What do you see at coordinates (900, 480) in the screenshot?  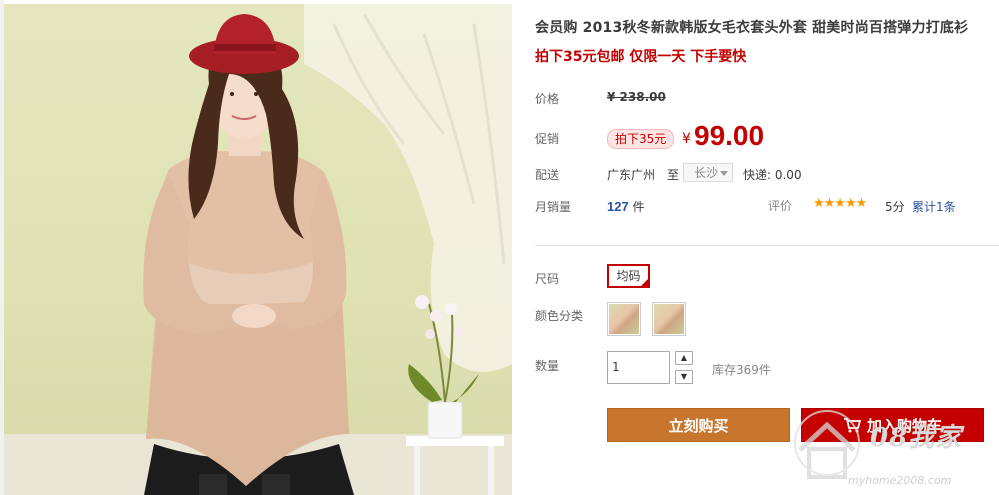 I see `watermark-url: myhome2008.com` at bounding box center [900, 480].